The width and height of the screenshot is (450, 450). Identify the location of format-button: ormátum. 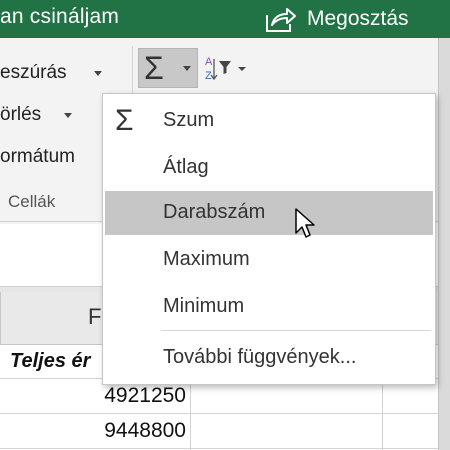
(37, 157).